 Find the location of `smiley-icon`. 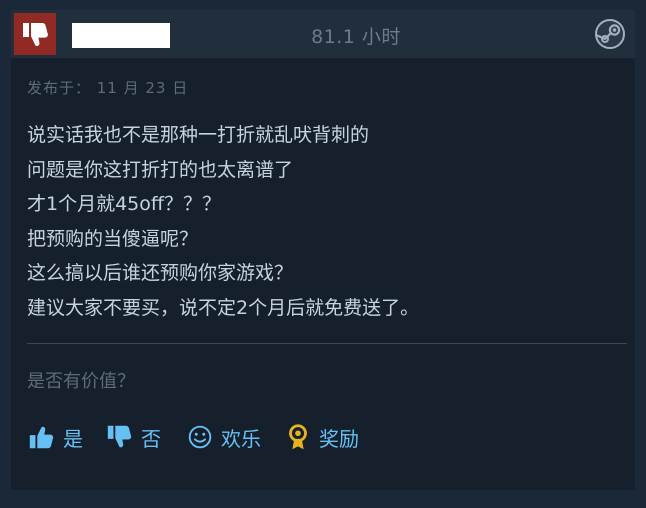

smiley-icon is located at coordinates (200, 437).